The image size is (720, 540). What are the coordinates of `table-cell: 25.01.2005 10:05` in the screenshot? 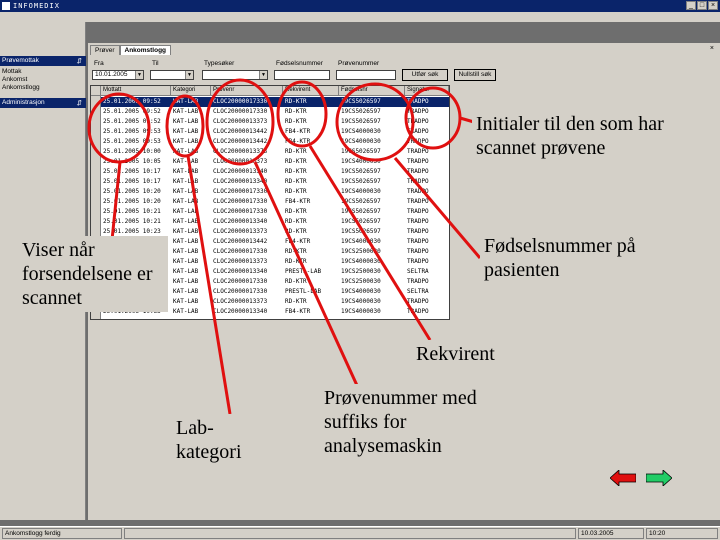 It's located at (136, 162).